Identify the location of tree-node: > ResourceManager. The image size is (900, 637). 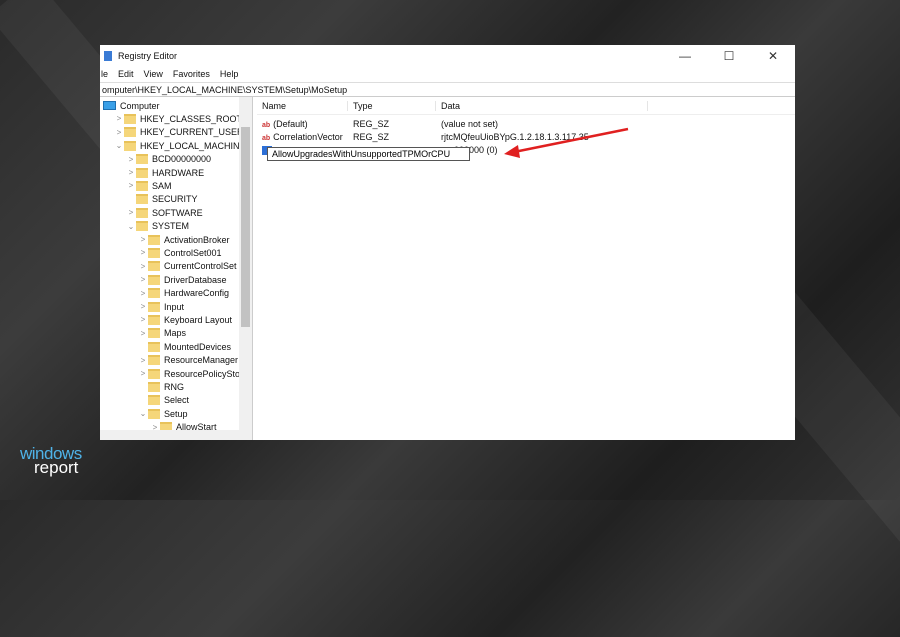
(188, 360).